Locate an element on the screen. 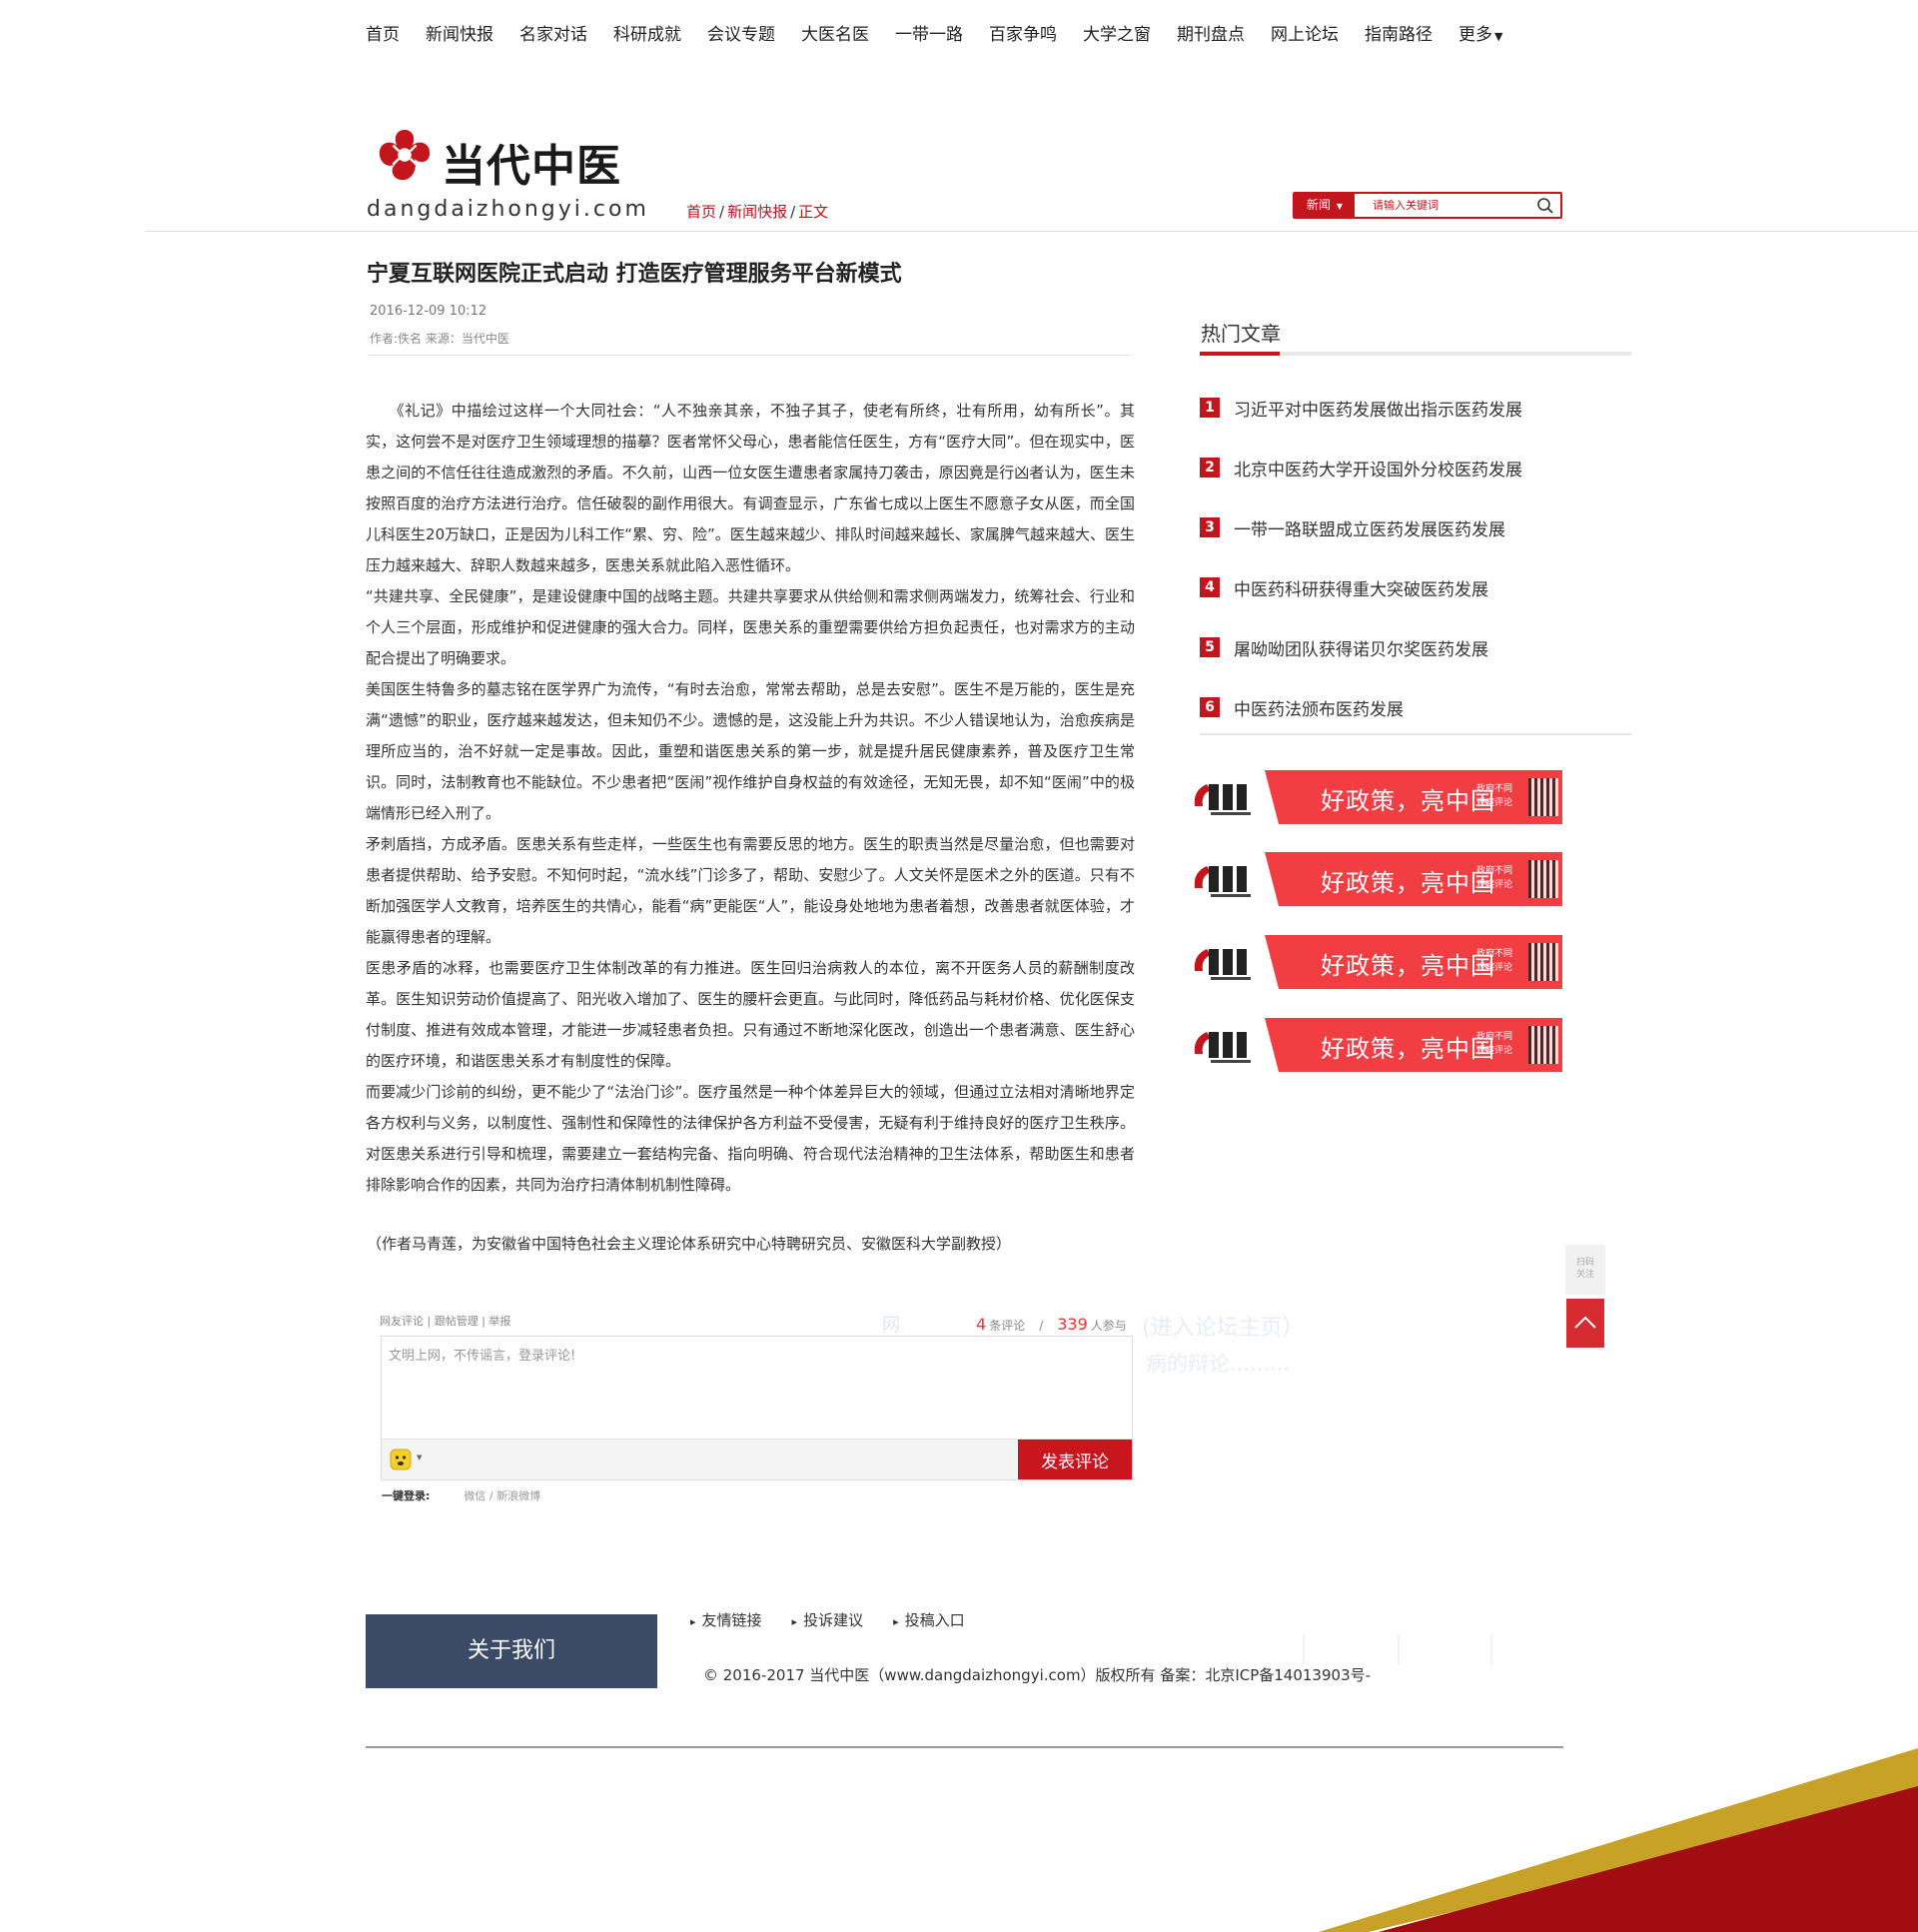  breadcrumb-current: 正文 is located at coordinates (814, 212).